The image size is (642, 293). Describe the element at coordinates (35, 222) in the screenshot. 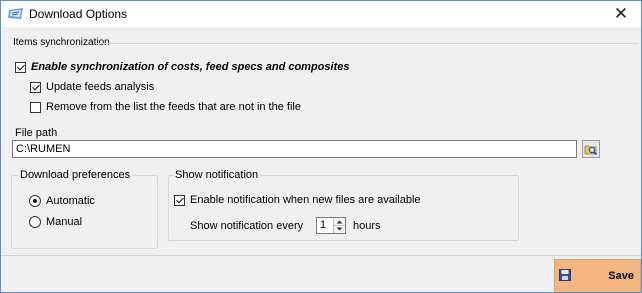

I see `manual-radio` at that location.